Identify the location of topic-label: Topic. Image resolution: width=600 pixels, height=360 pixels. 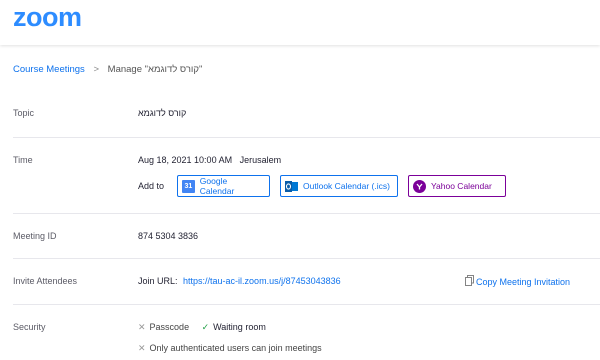
(24, 113).